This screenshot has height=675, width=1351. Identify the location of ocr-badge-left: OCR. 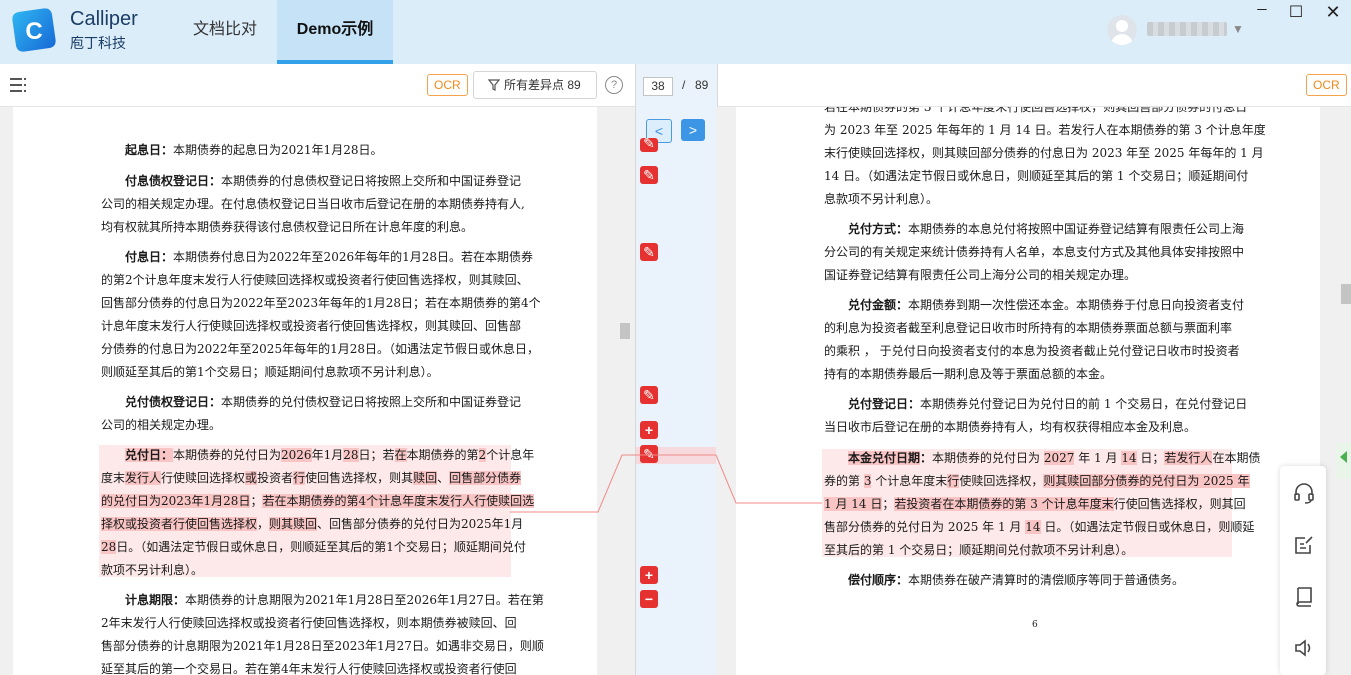
(447, 85).